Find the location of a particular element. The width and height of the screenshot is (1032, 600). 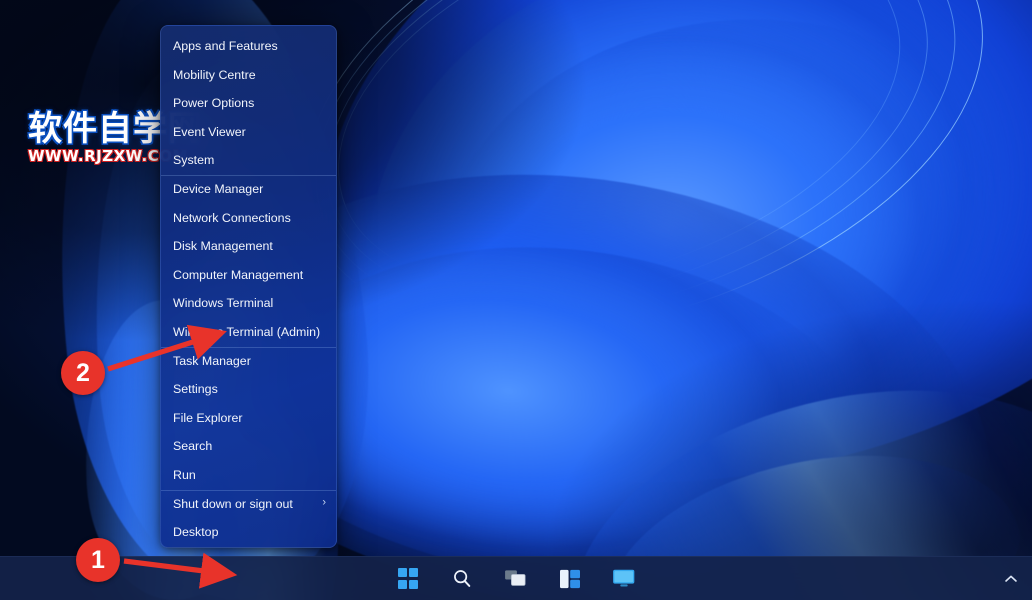

menu-item-label: Power Options is located at coordinates (214, 103).